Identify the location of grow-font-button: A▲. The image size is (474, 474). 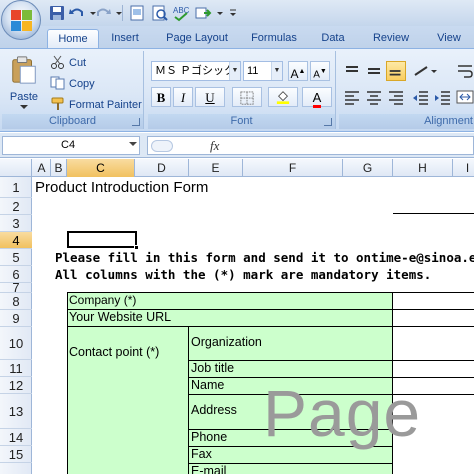
(298, 71).